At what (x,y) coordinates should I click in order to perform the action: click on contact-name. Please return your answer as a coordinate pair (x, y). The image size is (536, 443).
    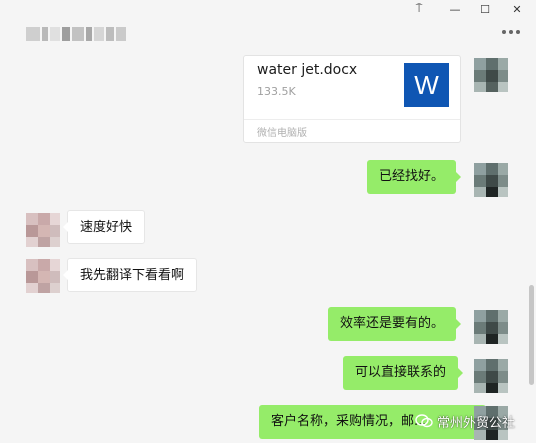
    Looking at the image, I should click on (76, 34).